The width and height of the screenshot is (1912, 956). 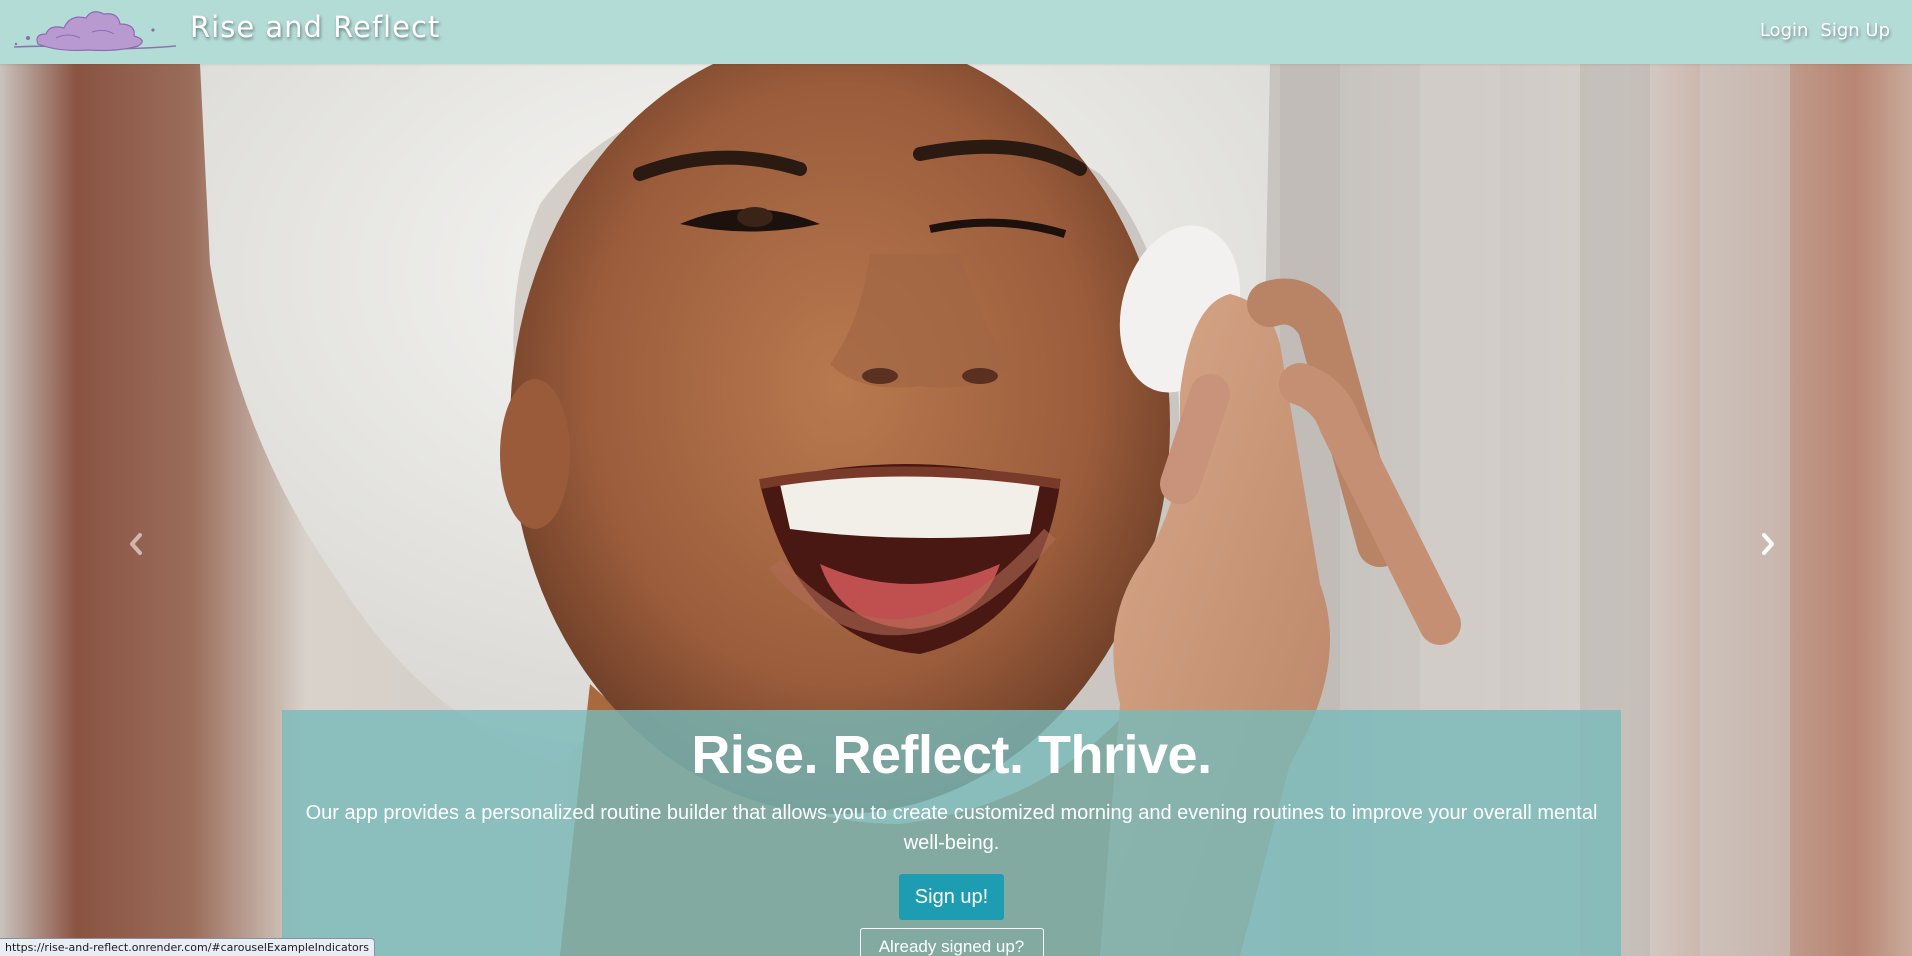 I want to click on chevron-left-icon, so click(x=136, y=544).